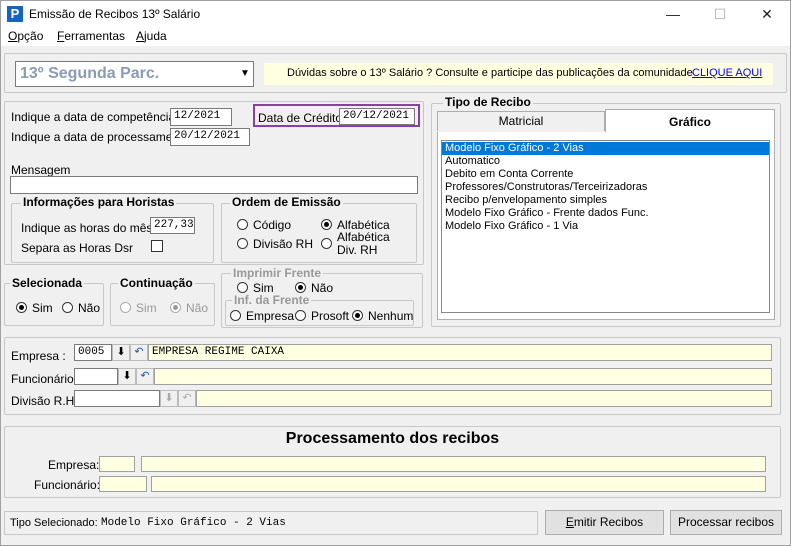 This screenshot has width=791, height=546. I want to click on ordem-title: Ordem de Emissão, so click(286, 202).